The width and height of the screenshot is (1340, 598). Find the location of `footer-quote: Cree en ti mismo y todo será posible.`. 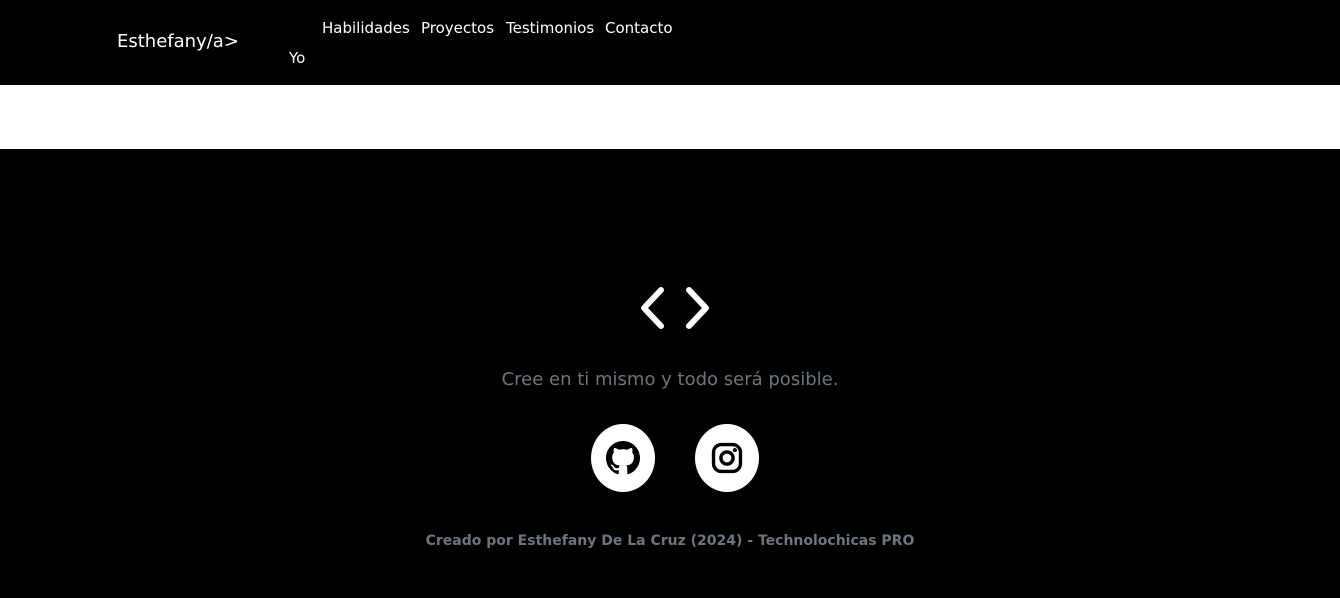

footer-quote: Cree en ti mismo y todo será posible. is located at coordinates (670, 379).